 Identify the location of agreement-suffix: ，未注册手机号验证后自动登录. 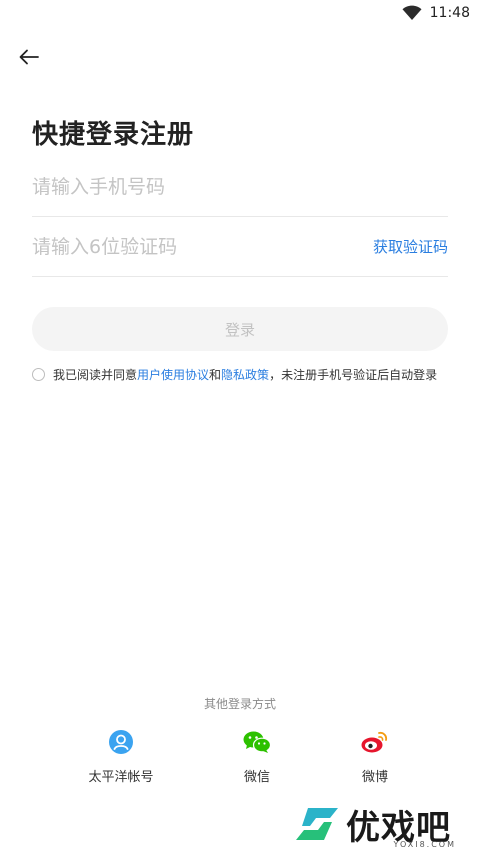
(353, 375).